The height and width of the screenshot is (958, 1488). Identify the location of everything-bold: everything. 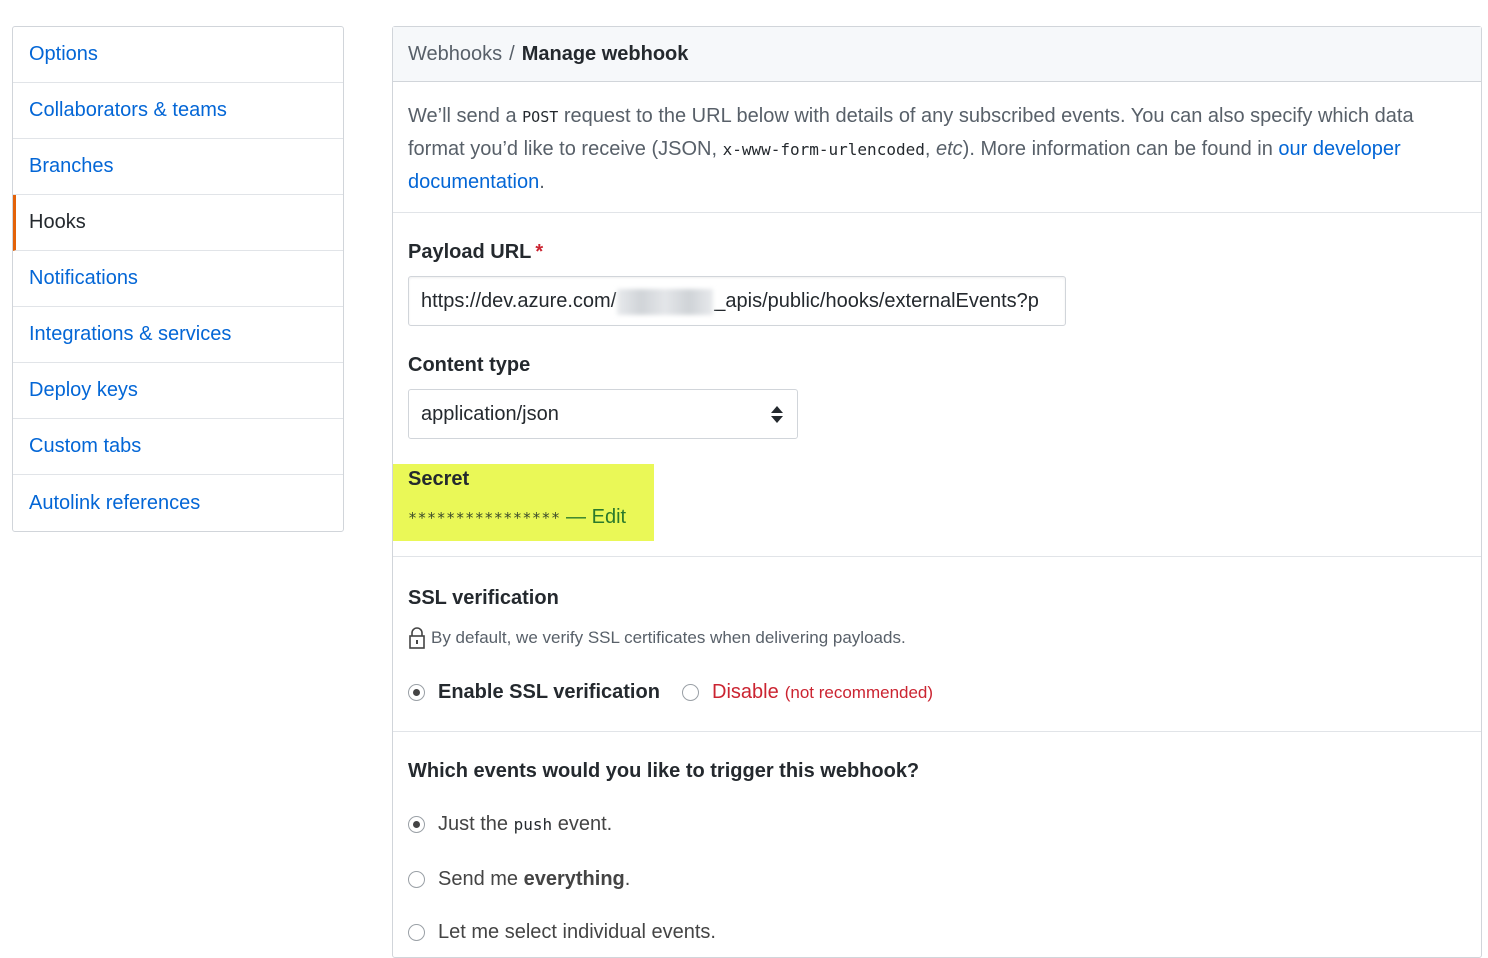
(574, 879).